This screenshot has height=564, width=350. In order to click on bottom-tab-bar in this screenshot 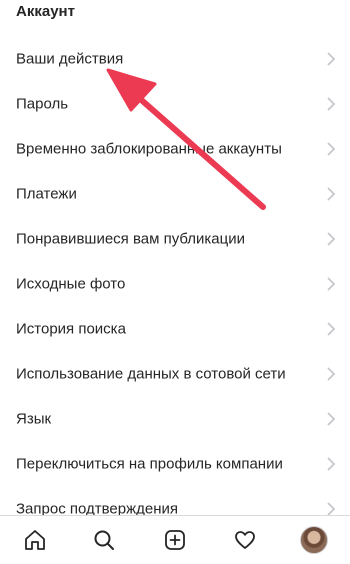, I will do `click(175, 539)`.